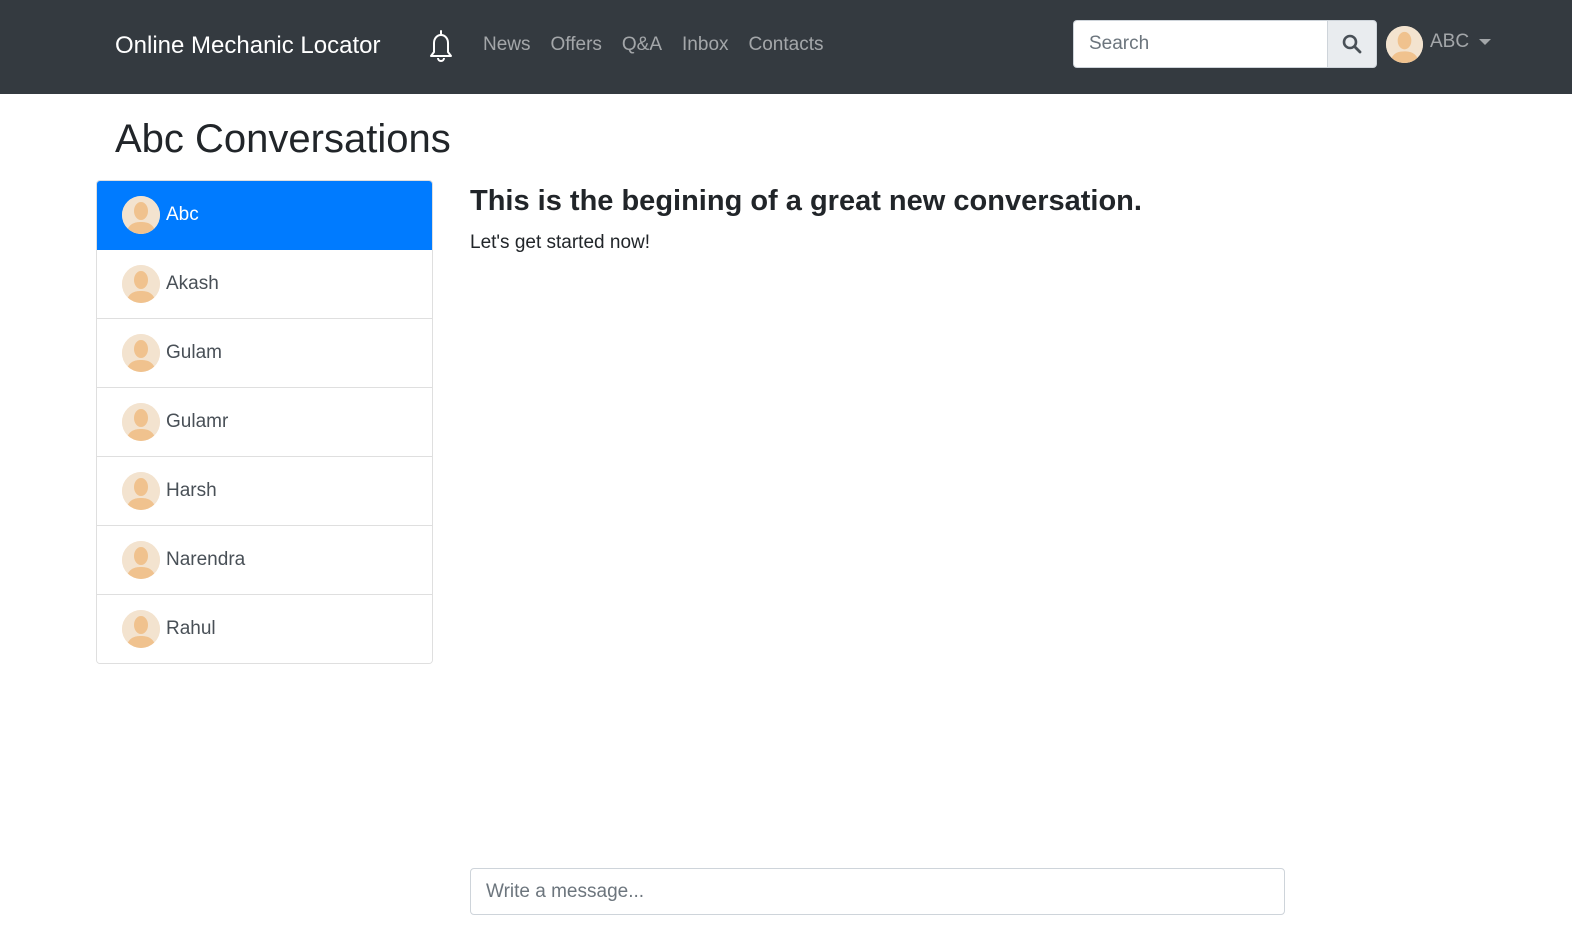 This screenshot has height=928, width=1572. I want to click on user-avatar-icon, so click(1404, 44).